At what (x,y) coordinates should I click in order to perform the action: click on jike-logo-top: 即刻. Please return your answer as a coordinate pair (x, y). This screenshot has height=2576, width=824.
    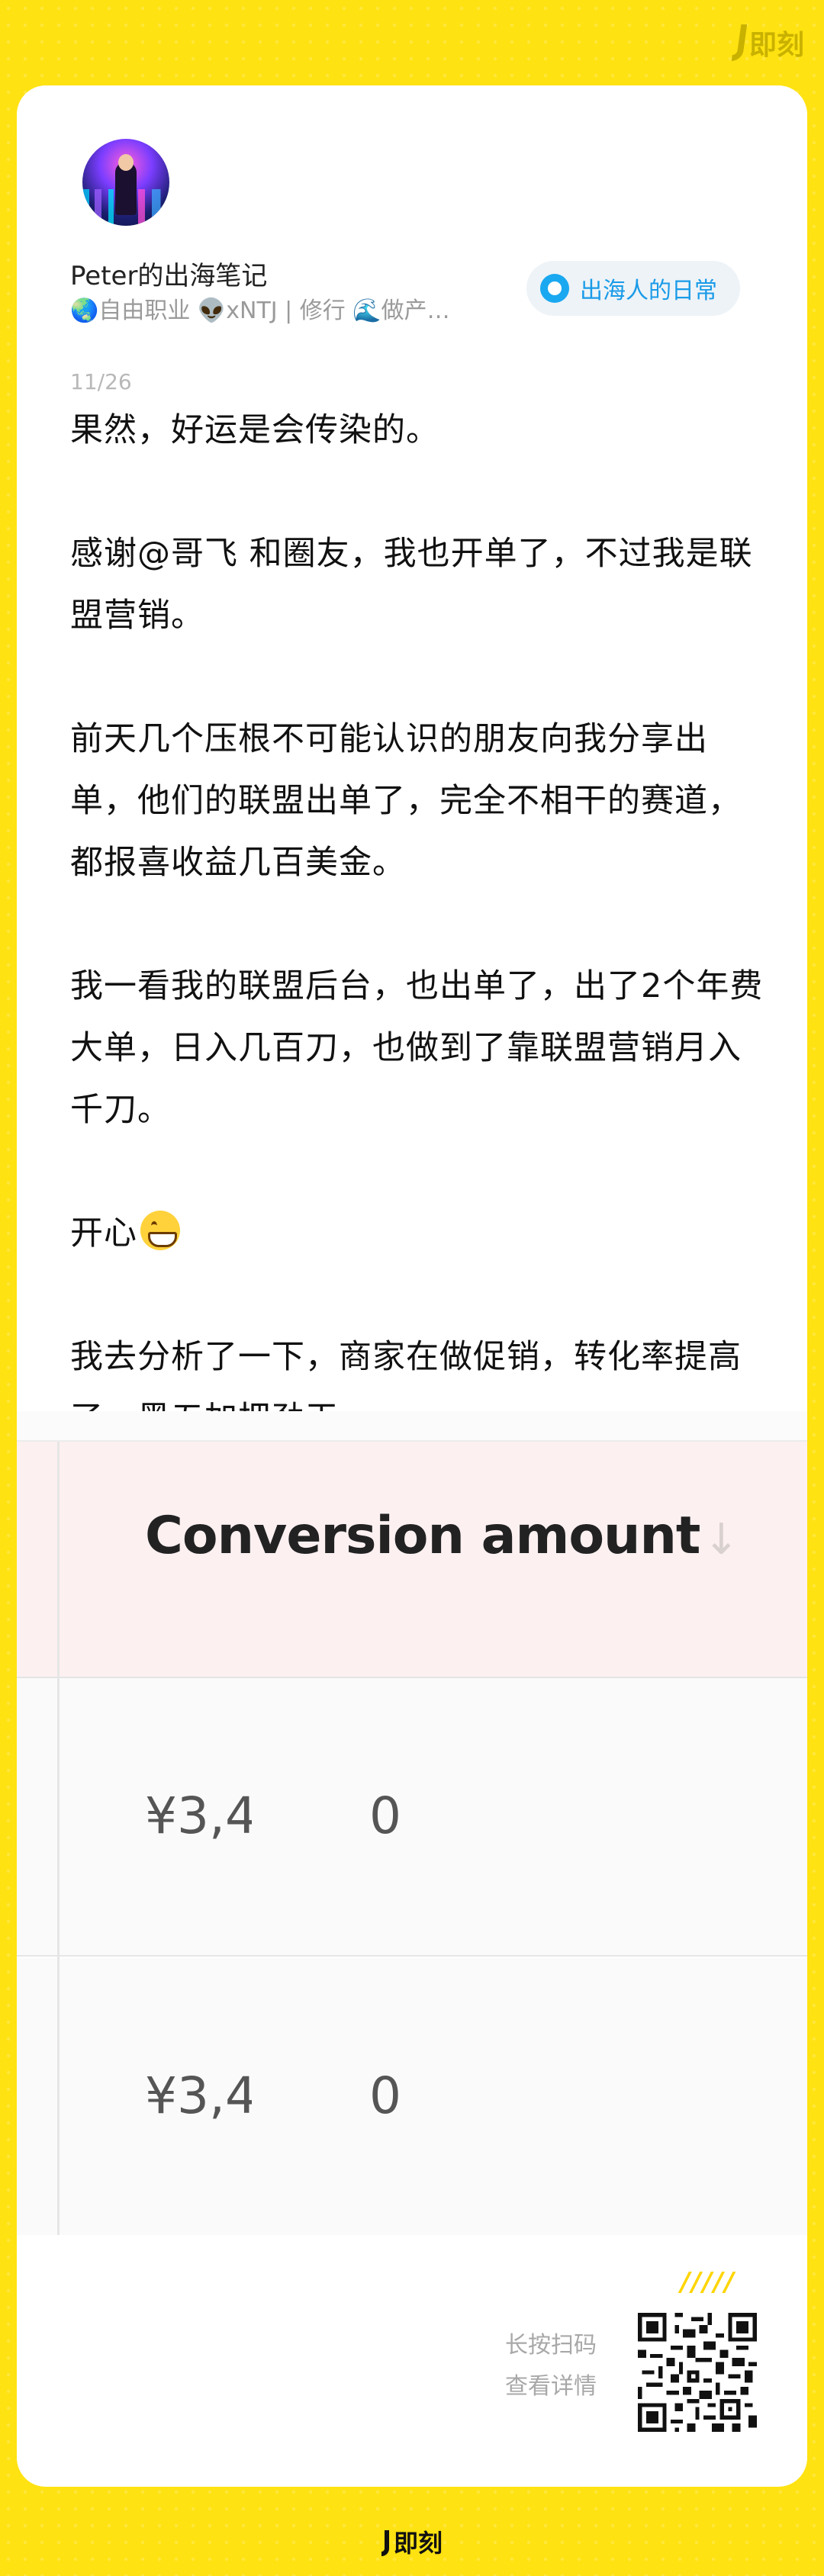
    Looking at the image, I should click on (767, 43).